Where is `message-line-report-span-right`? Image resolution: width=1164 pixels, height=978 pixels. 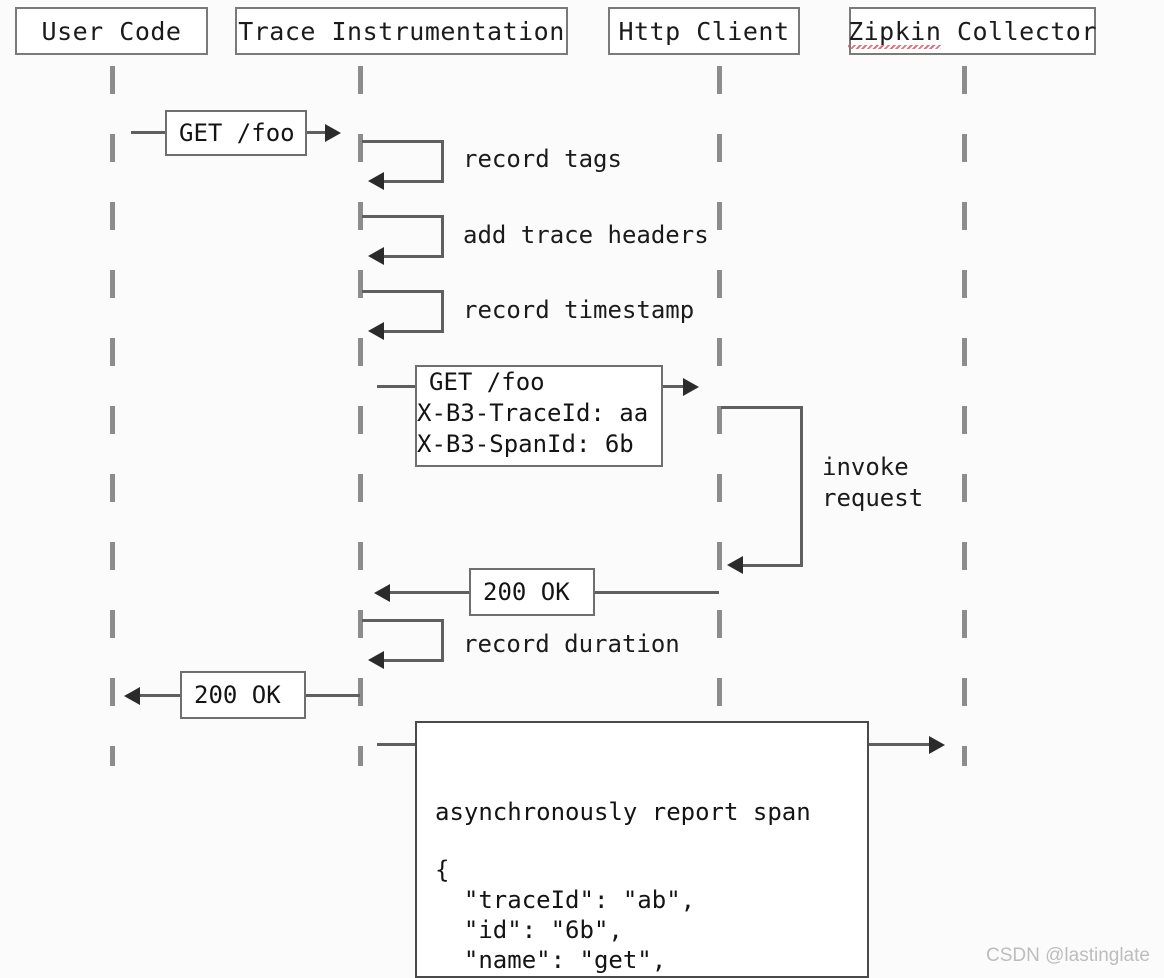
message-line-report-span-right is located at coordinates (899, 744).